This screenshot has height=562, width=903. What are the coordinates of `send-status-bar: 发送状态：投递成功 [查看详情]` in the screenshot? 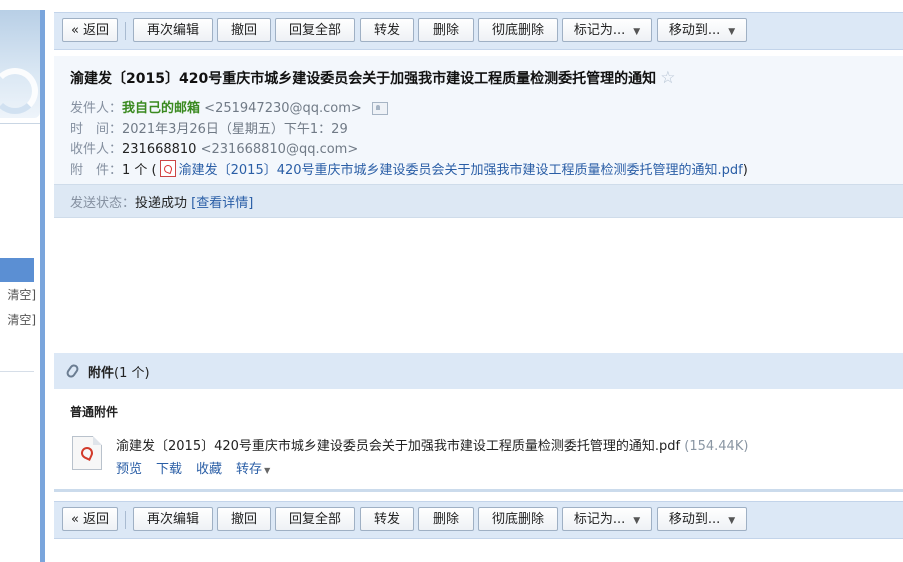 It's located at (478, 201).